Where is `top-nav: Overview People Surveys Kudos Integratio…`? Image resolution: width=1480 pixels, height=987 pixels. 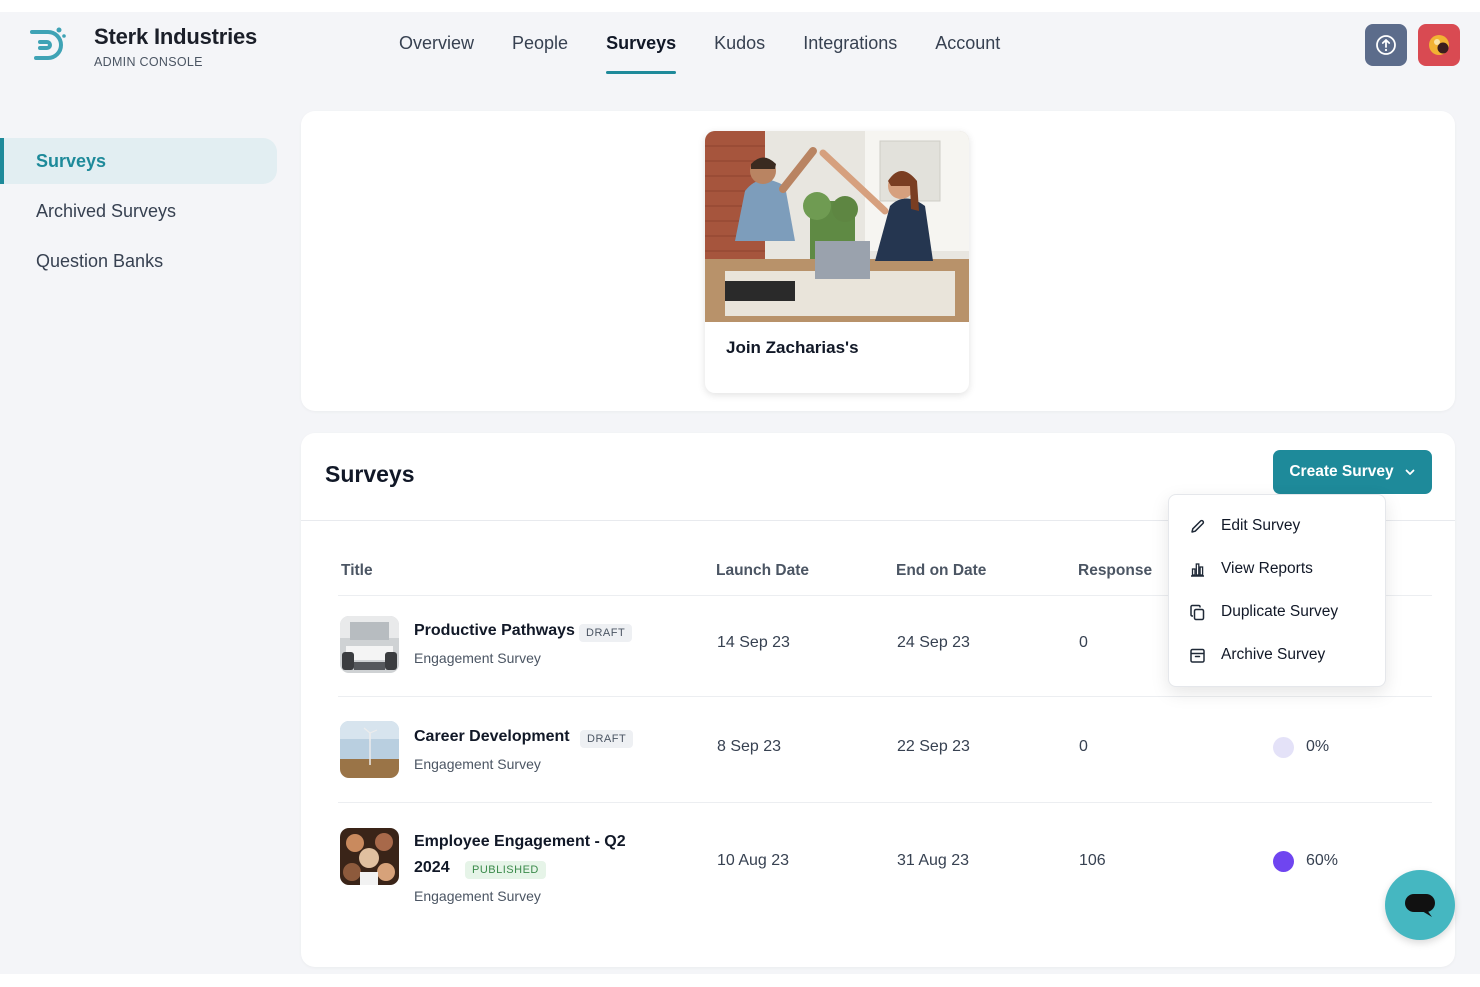 top-nav: Overview People Surveys Kudos Integratio… is located at coordinates (699, 52).